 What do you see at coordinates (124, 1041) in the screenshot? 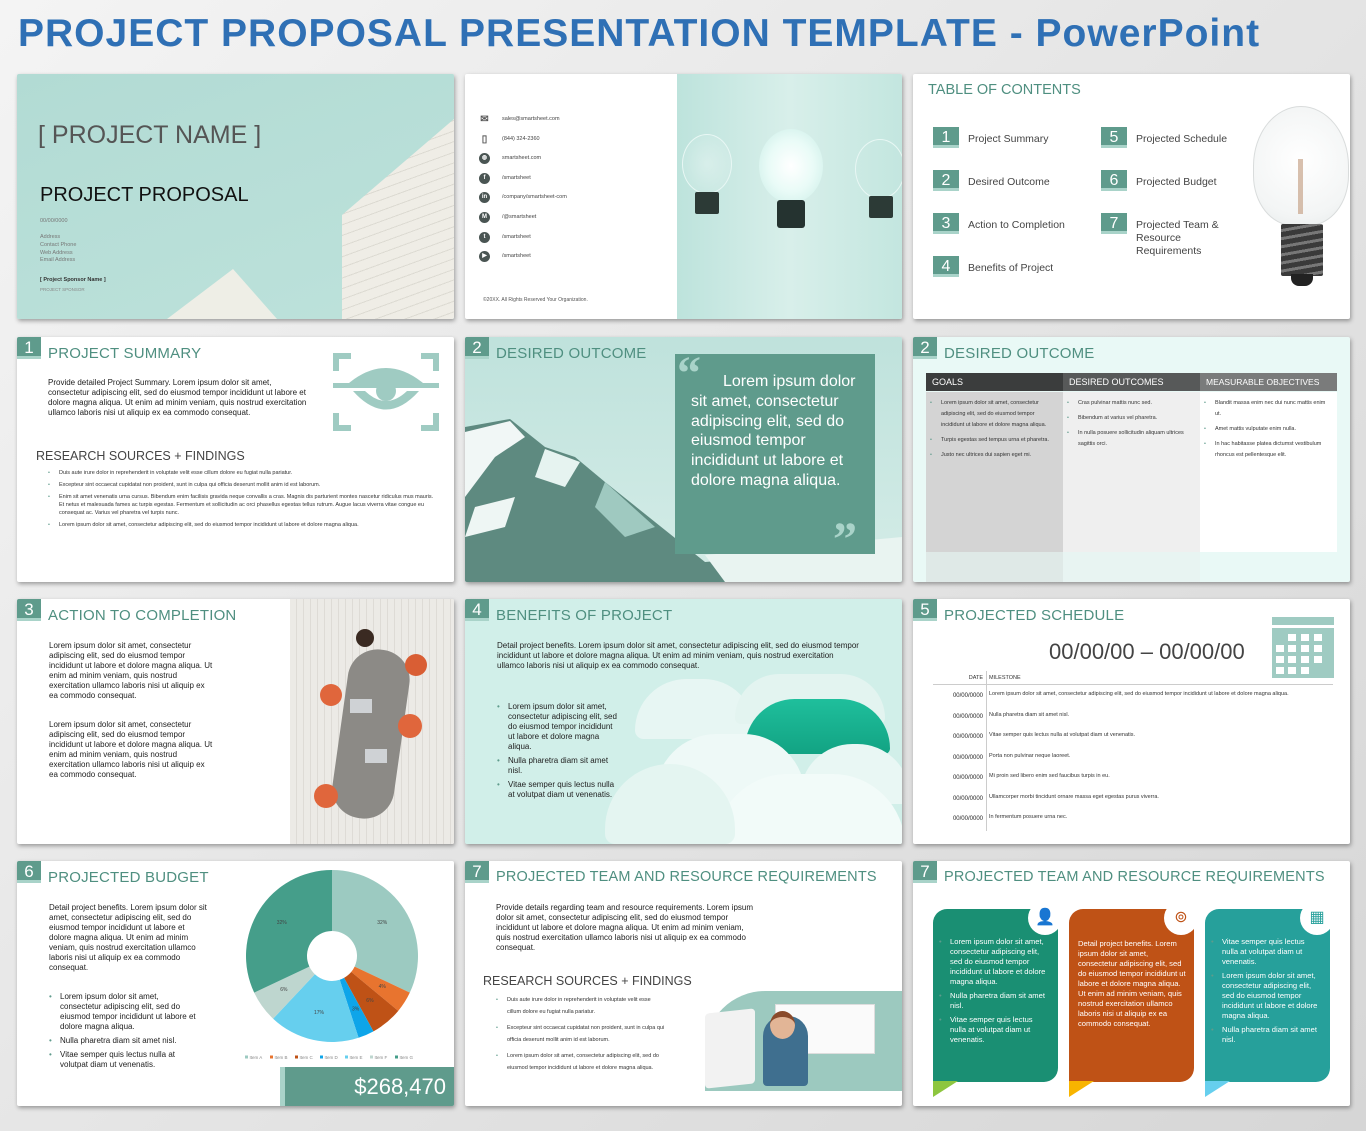
I see `budget-bullet: Nulla pharetra diam sit amet nisl.` at bounding box center [124, 1041].